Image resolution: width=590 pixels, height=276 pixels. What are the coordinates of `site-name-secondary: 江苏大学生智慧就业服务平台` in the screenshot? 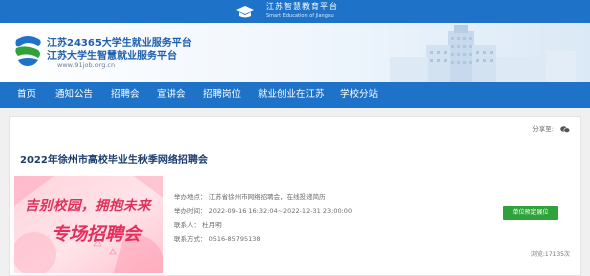 It's located at (112, 56).